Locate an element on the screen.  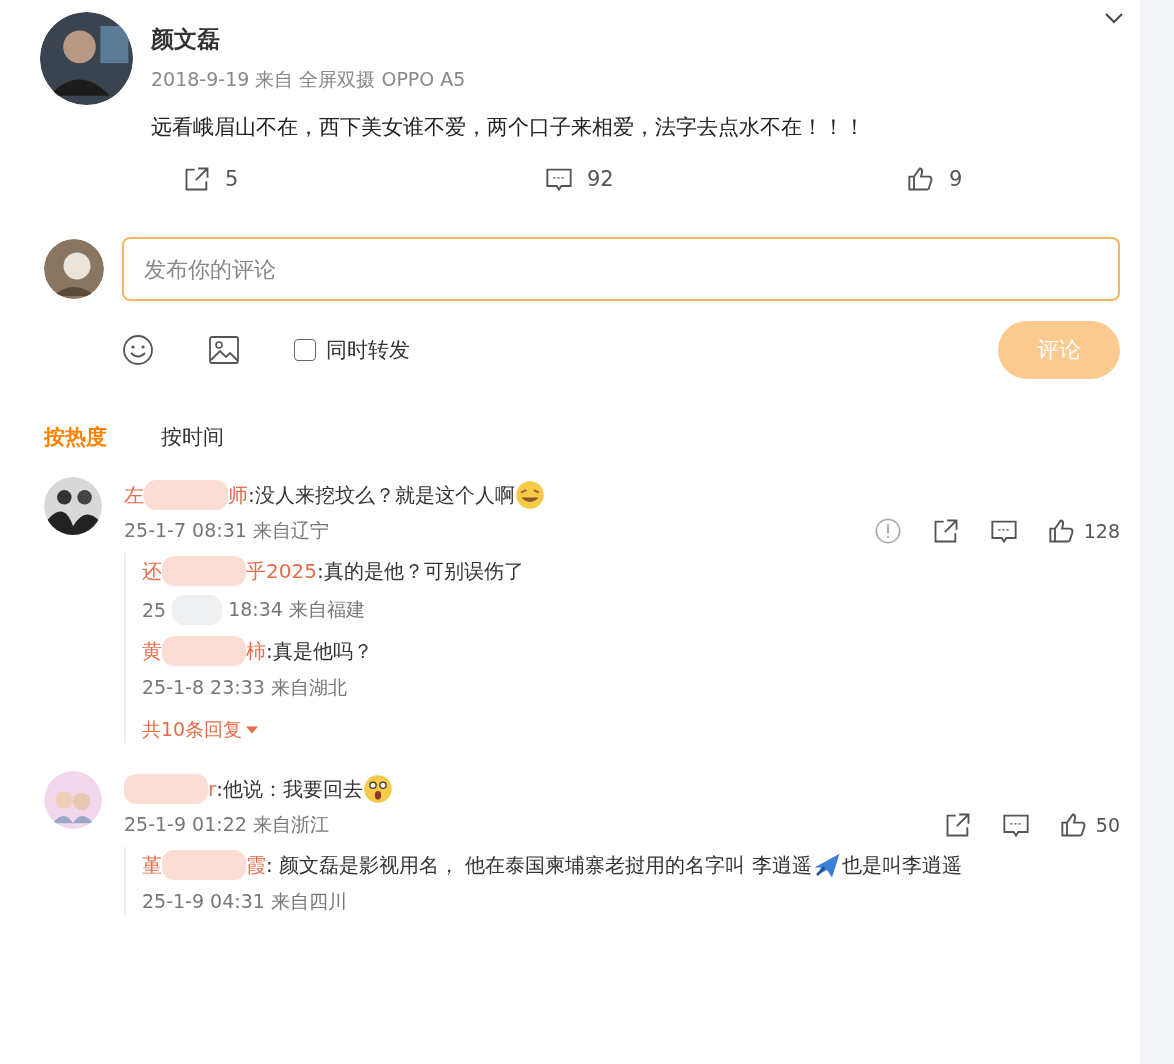
reply-text: :真的是他？可别误伤了 is located at coordinates (420, 571).